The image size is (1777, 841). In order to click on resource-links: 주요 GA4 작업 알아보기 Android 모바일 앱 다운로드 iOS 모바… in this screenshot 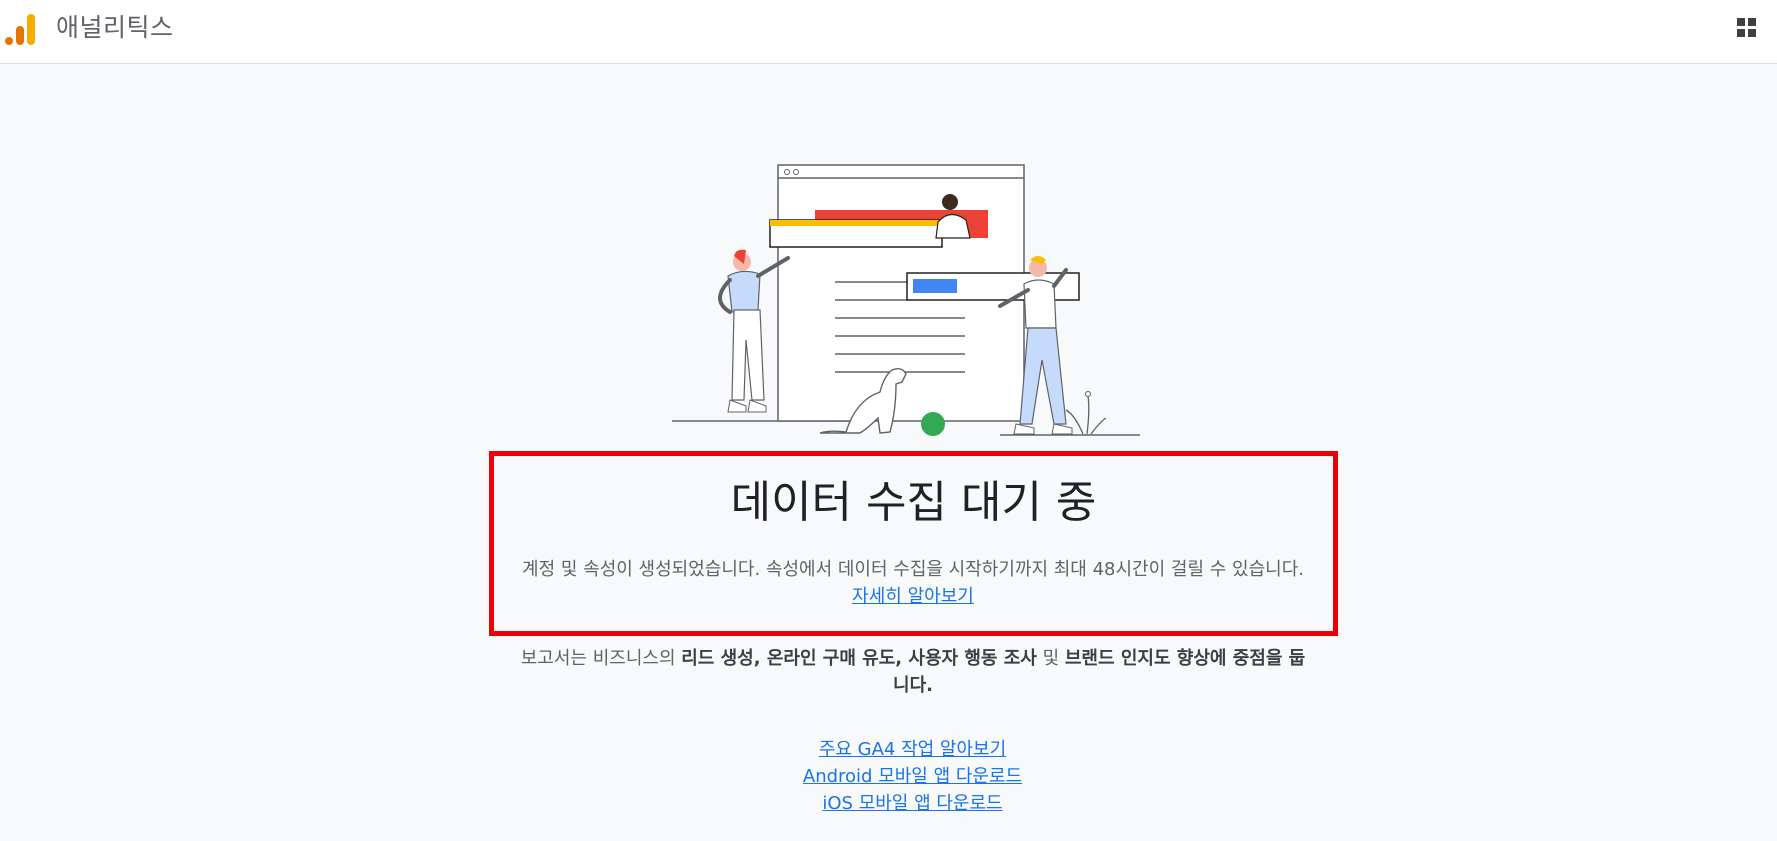, I will do `click(912, 776)`.